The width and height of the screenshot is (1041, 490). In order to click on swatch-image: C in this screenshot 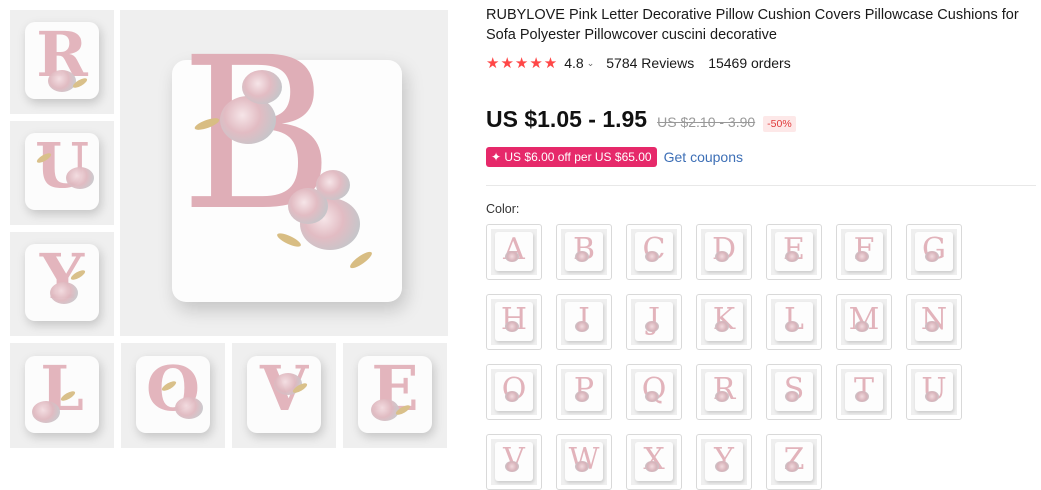, I will do `click(654, 252)`.